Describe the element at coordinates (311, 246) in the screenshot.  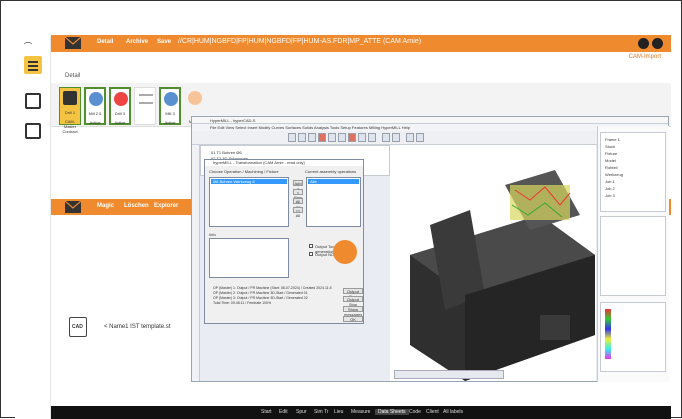
I see `checkbox-toolpath` at that location.